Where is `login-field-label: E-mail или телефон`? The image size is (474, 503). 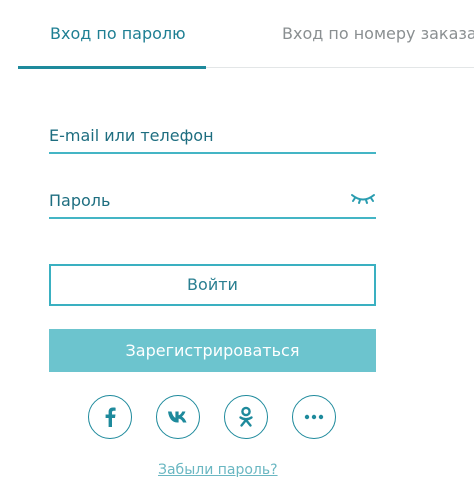
login-field-label: E-mail или телефон is located at coordinates (131, 135).